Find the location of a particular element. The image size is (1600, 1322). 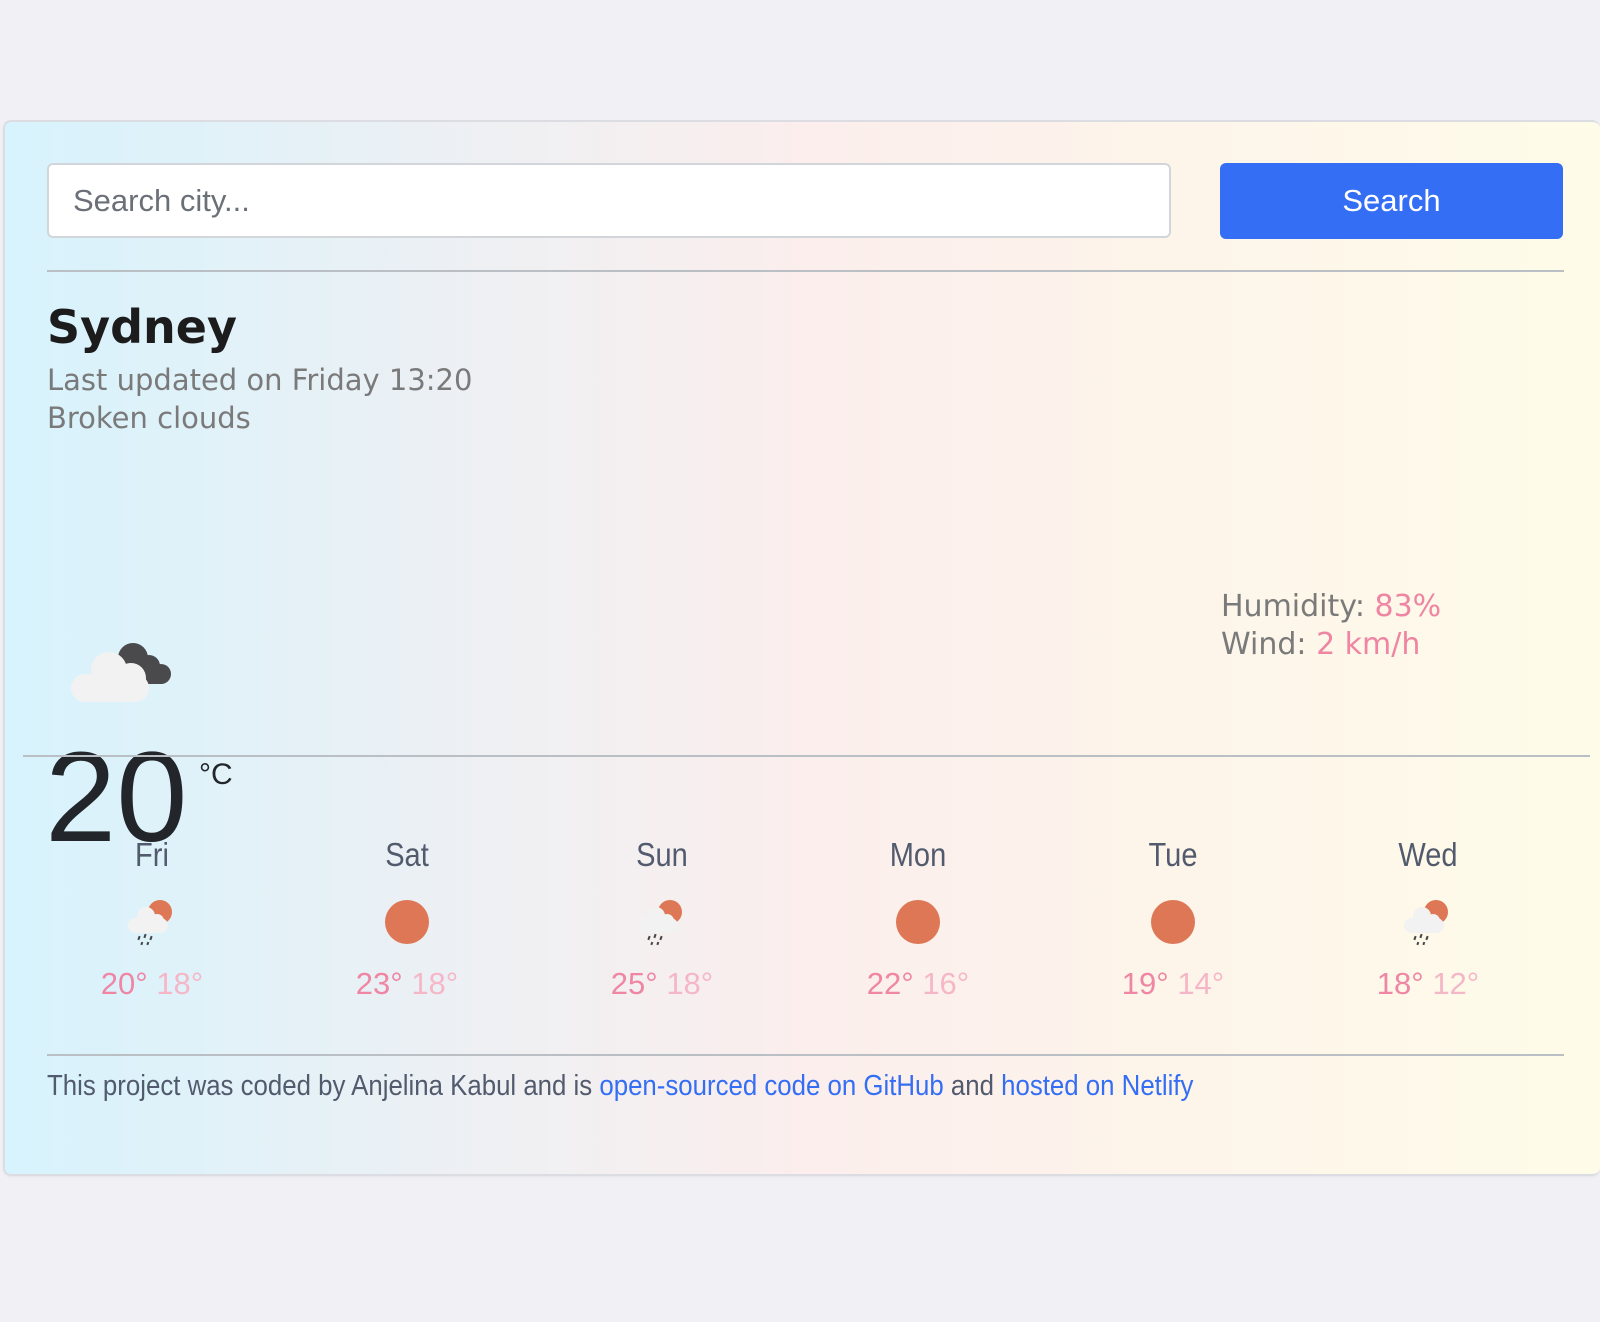

footer-text: and is located at coordinates (972, 1086).